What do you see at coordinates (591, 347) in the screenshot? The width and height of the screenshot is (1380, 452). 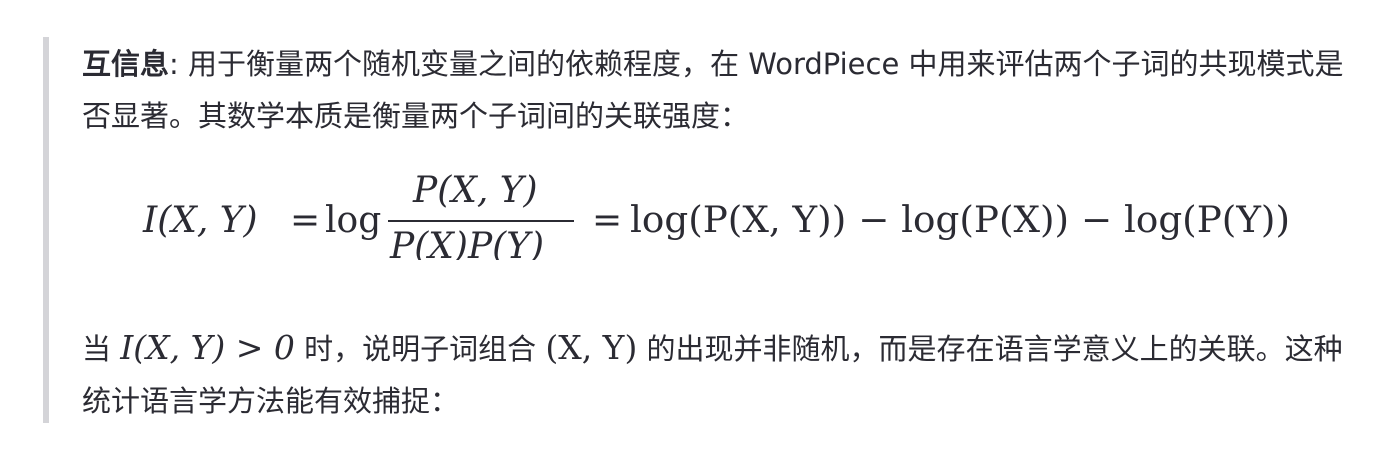 I see `pair-math: (X, Y)` at bounding box center [591, 347].